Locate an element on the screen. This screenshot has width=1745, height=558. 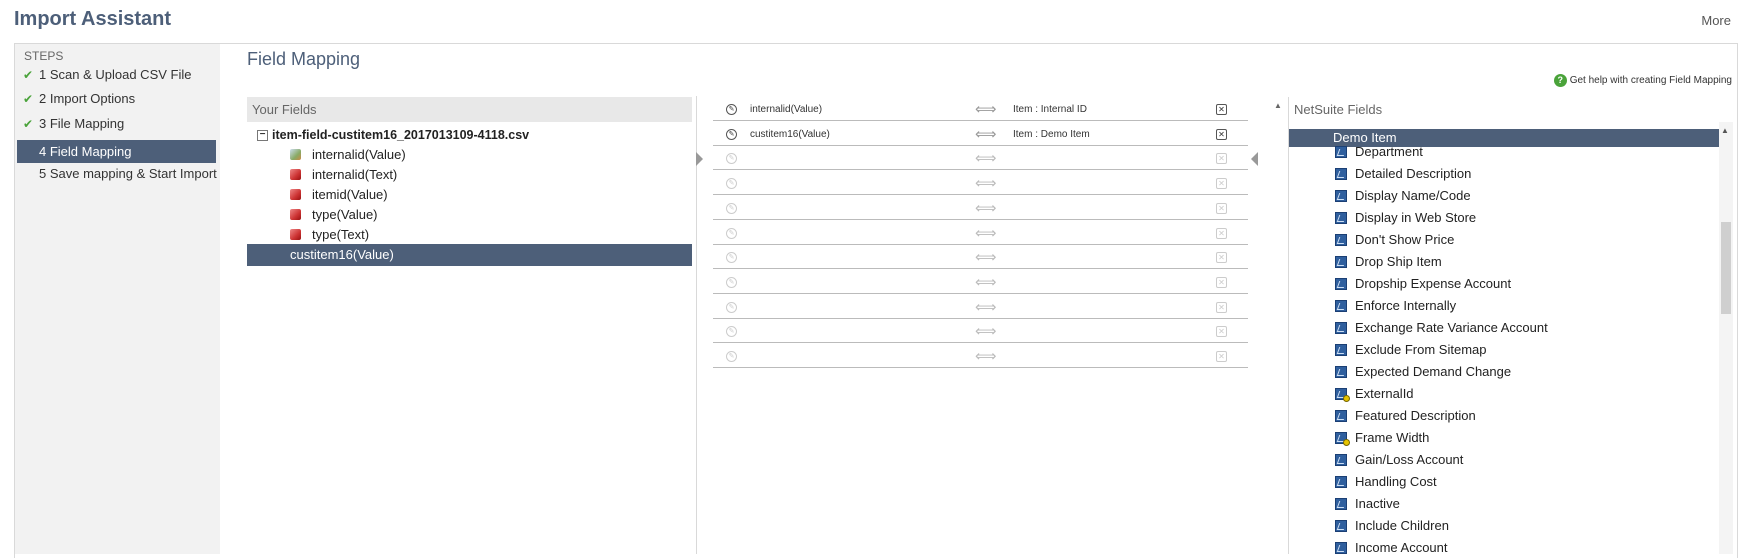
netsuite-field-label: Drop Ship Item is located at coordinates (1398, 261).